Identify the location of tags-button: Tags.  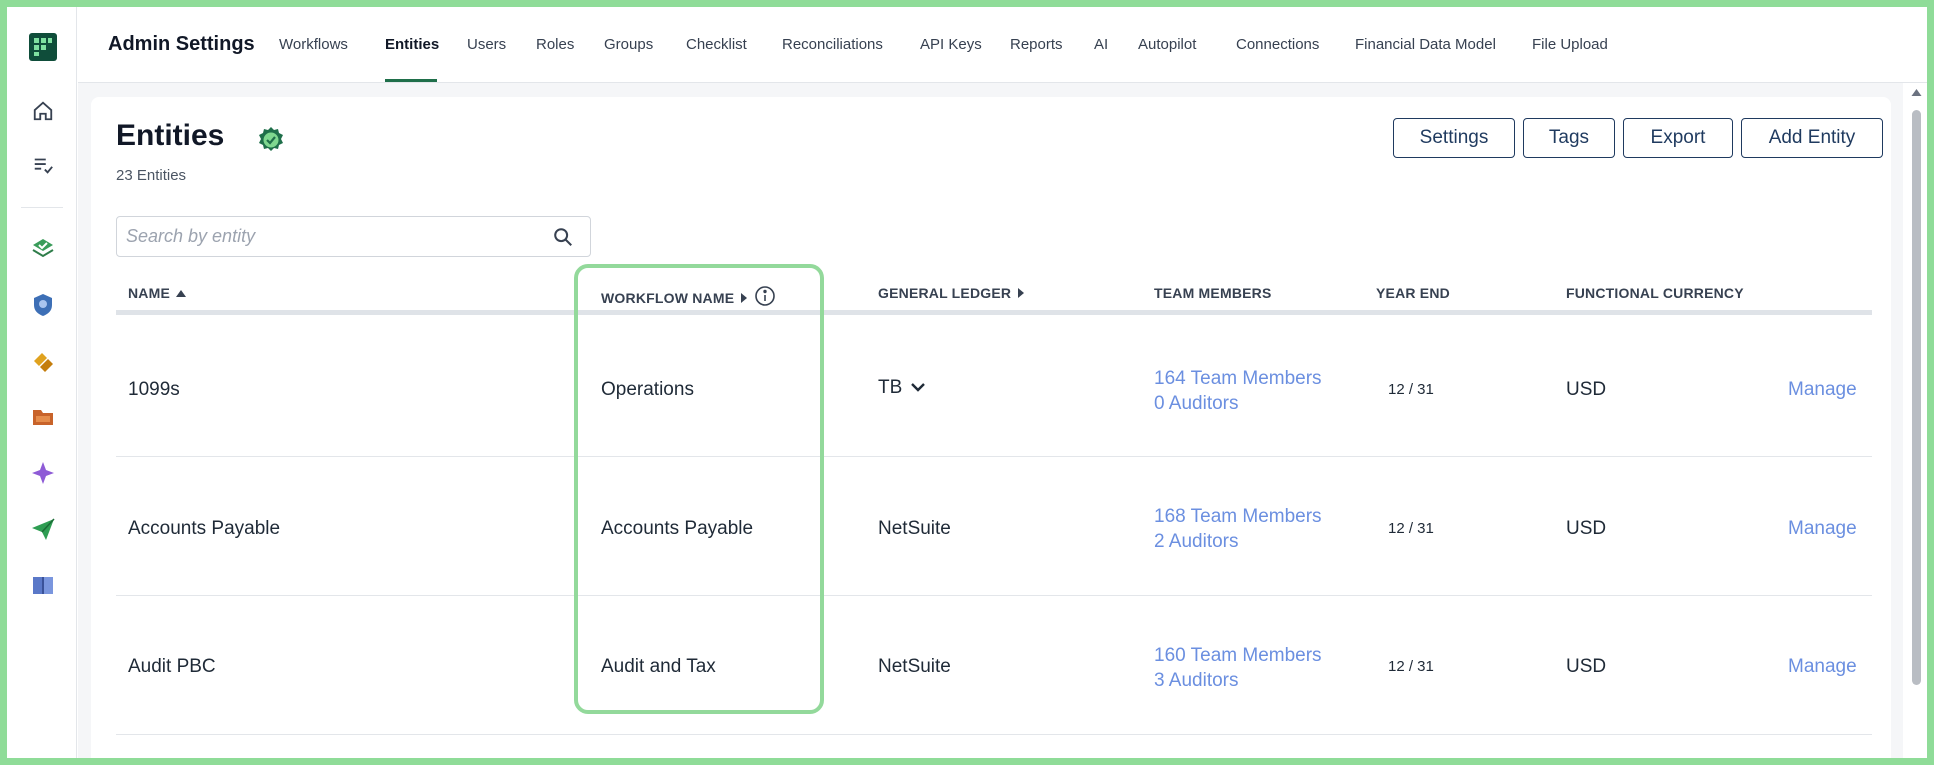
(1569, 138).